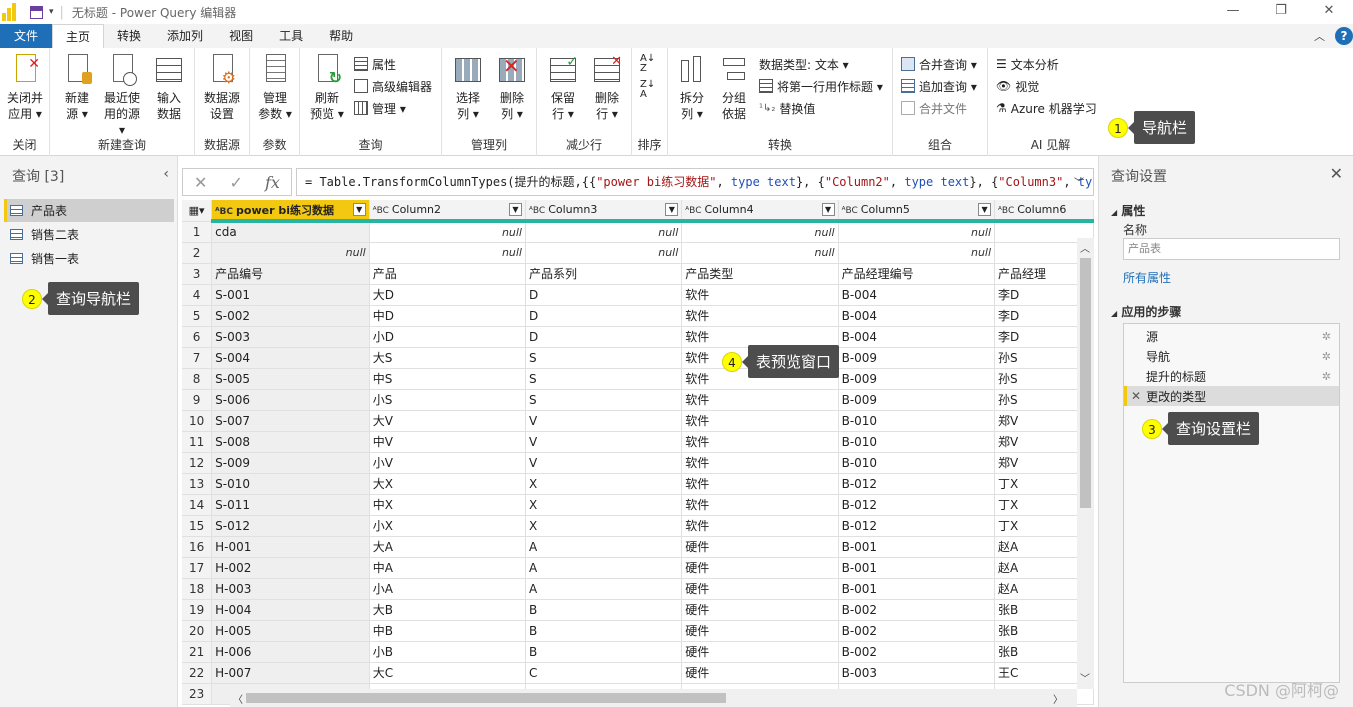 The width and height of the screenshot is (1353, 707). What do you see at coordinates (197, 694) in the screenshot?
I see `row-number: 23` at bounding box center [197, 694].